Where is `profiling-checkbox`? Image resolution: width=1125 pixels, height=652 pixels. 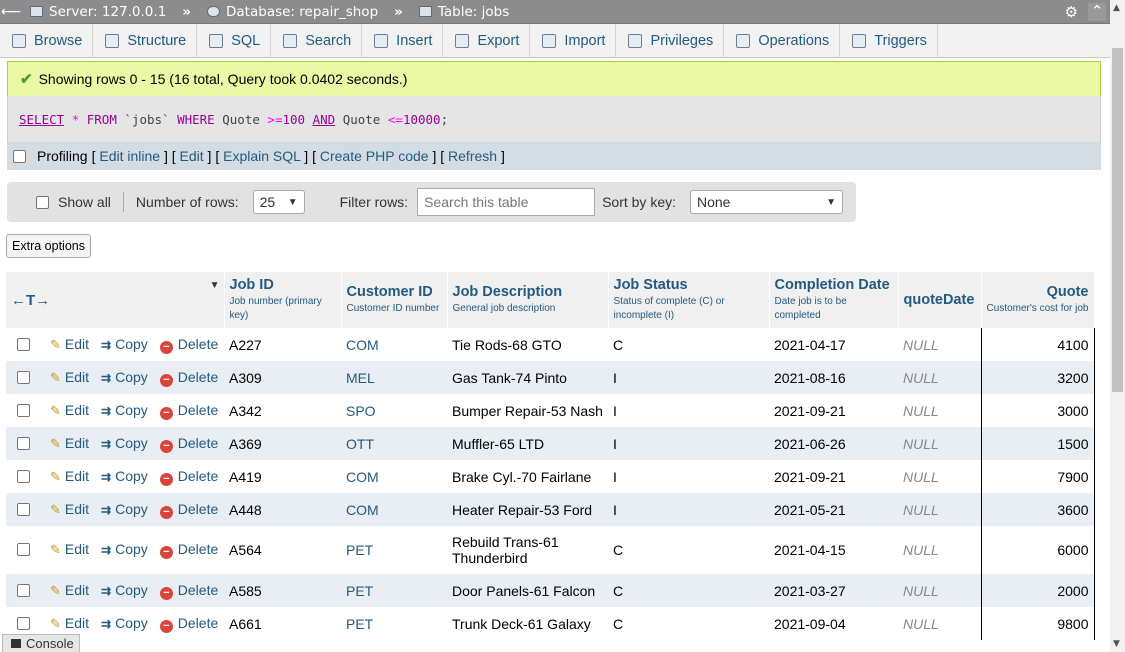 profiling-checkbox is located at coordinates (19, 156).